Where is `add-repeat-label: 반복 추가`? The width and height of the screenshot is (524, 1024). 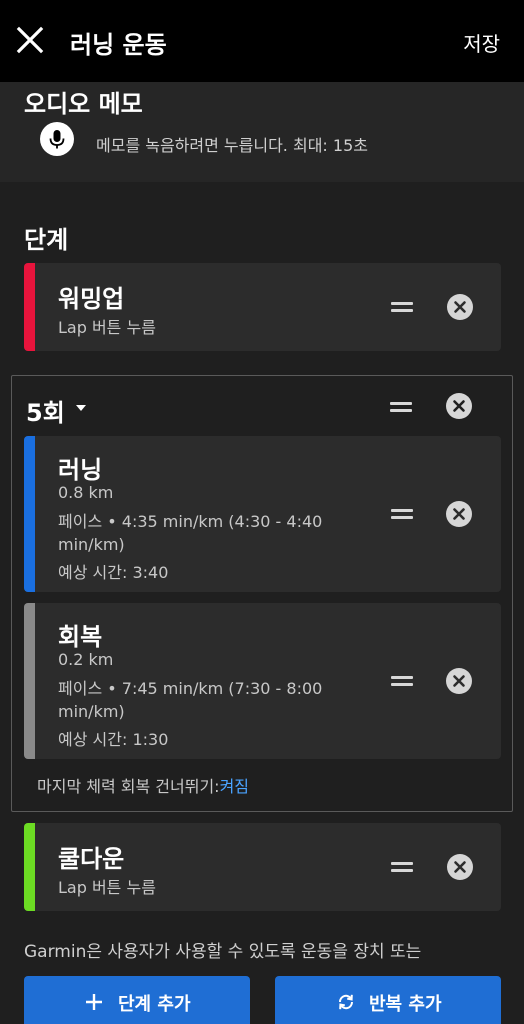 add-repeat-label: 반복 추가 is located at coordinates (405, 1004).